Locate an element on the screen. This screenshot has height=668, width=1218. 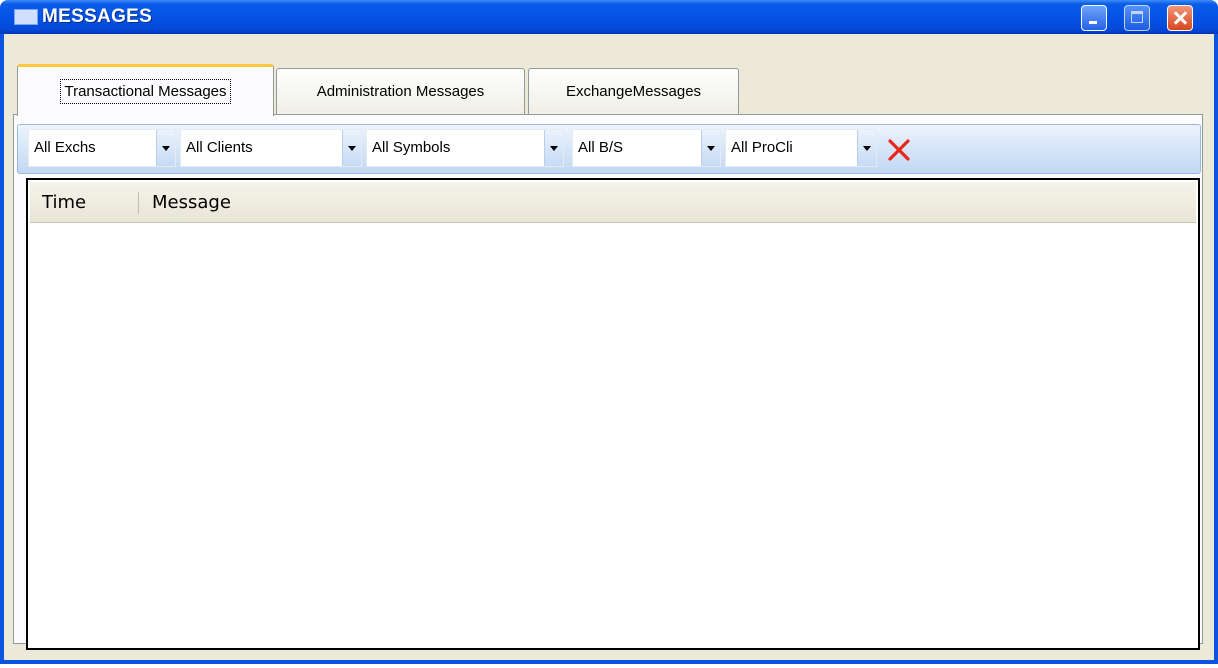
procli-filter-dropdown: All ProCli is located at coordinates (801, 148).